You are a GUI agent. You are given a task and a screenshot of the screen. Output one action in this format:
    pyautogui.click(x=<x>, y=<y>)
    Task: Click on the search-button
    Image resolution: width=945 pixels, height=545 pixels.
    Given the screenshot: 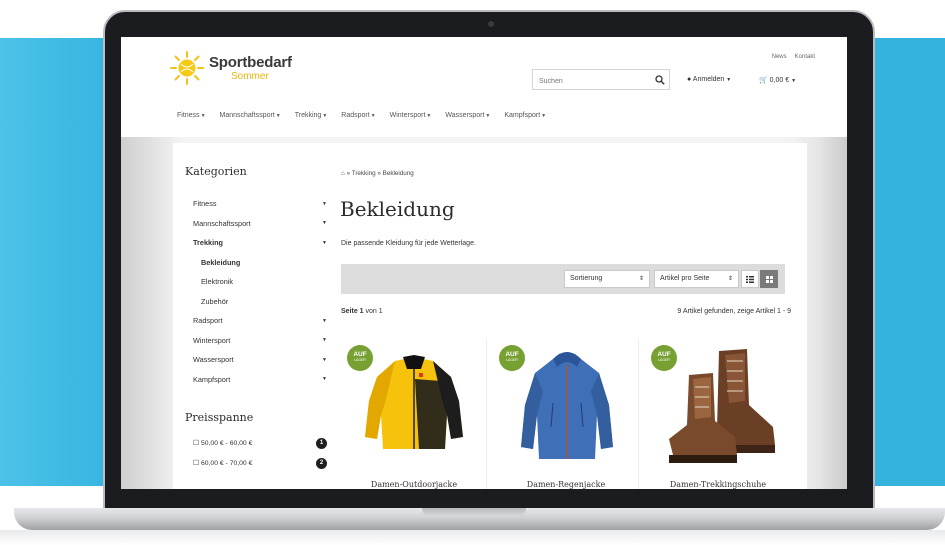 What is the action you would take?
    pyautogui.click(x=660, y=79)
    